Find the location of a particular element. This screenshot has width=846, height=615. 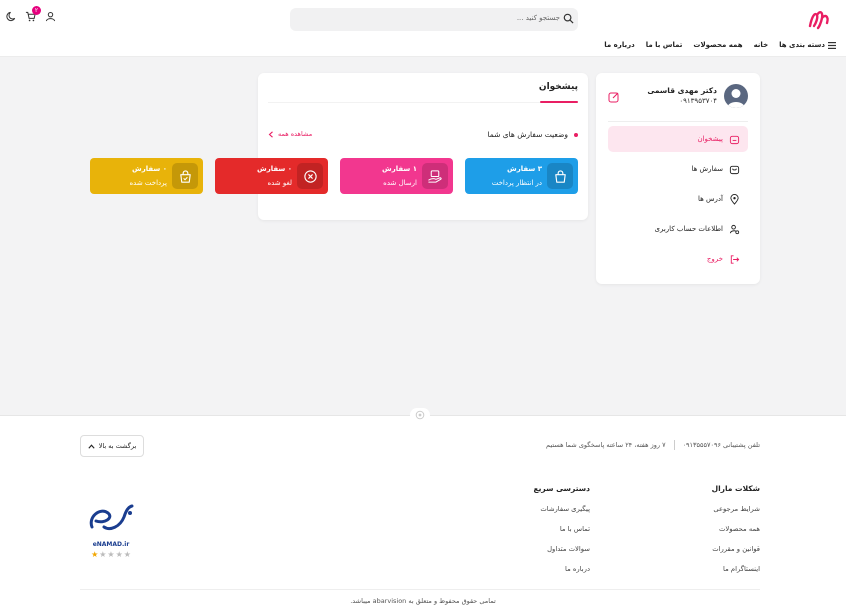

support-hours: ۷ روز هفته، ۲۴ ساعته پاسخگوی شما هستیم is located at coordinates (606, 445).